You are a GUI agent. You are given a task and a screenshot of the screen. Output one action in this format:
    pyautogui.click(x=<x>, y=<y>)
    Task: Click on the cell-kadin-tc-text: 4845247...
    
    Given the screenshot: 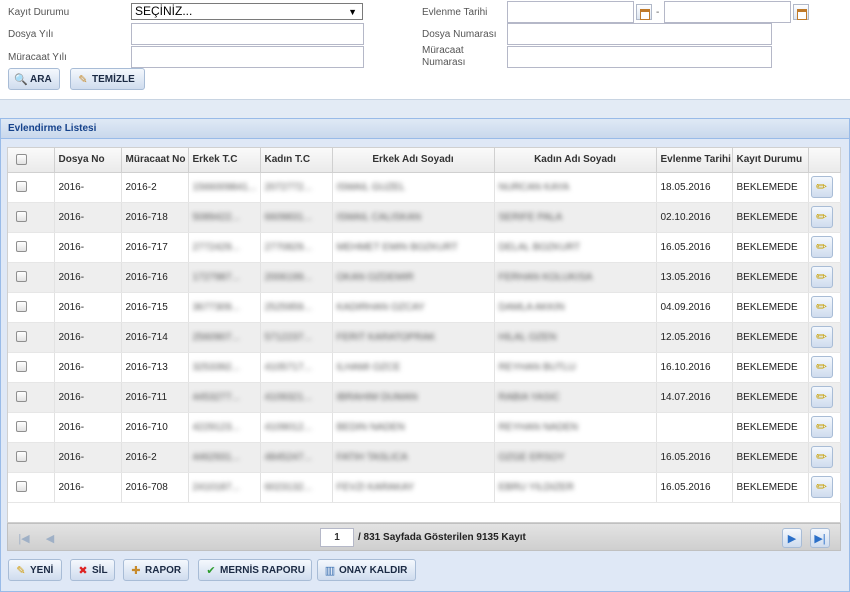 What is the action you would take?
    pyautogui.click(x=288, y=457)
    